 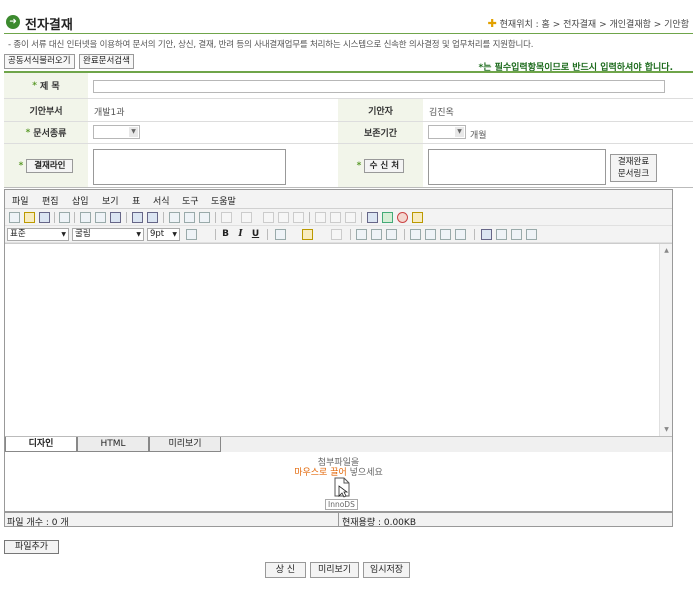 I want to click on number-list-icon, so click(x=460, y=234).